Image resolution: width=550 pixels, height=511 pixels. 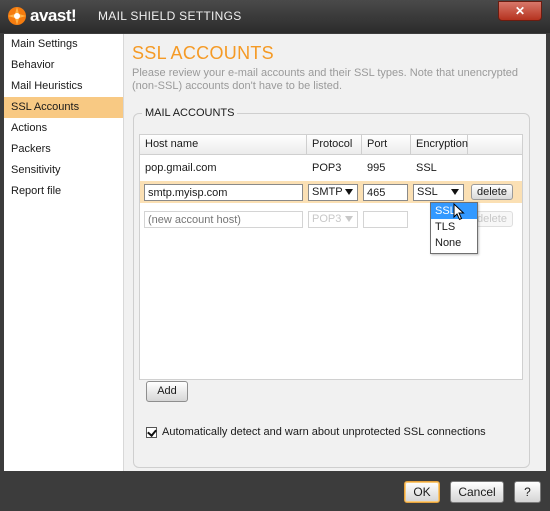 What do you see at coordinates (477, 492) in the screenshot?
I see `cancel-button: Cancel` at bounding box center [477, 492].